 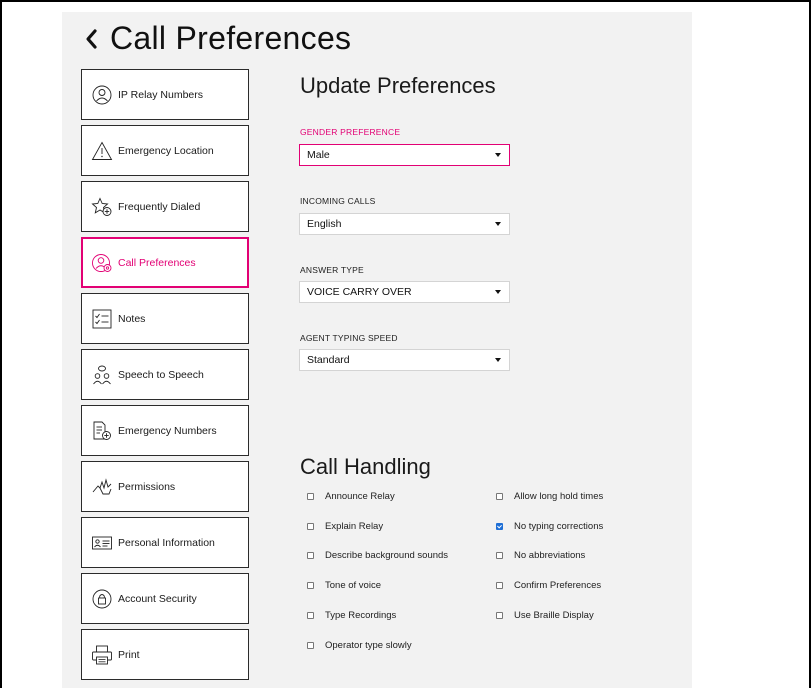 What do you see at coordinates (404, 155) in the screenshot?
I see `gender-preference-select: Male` at bounding box center [404, 155].